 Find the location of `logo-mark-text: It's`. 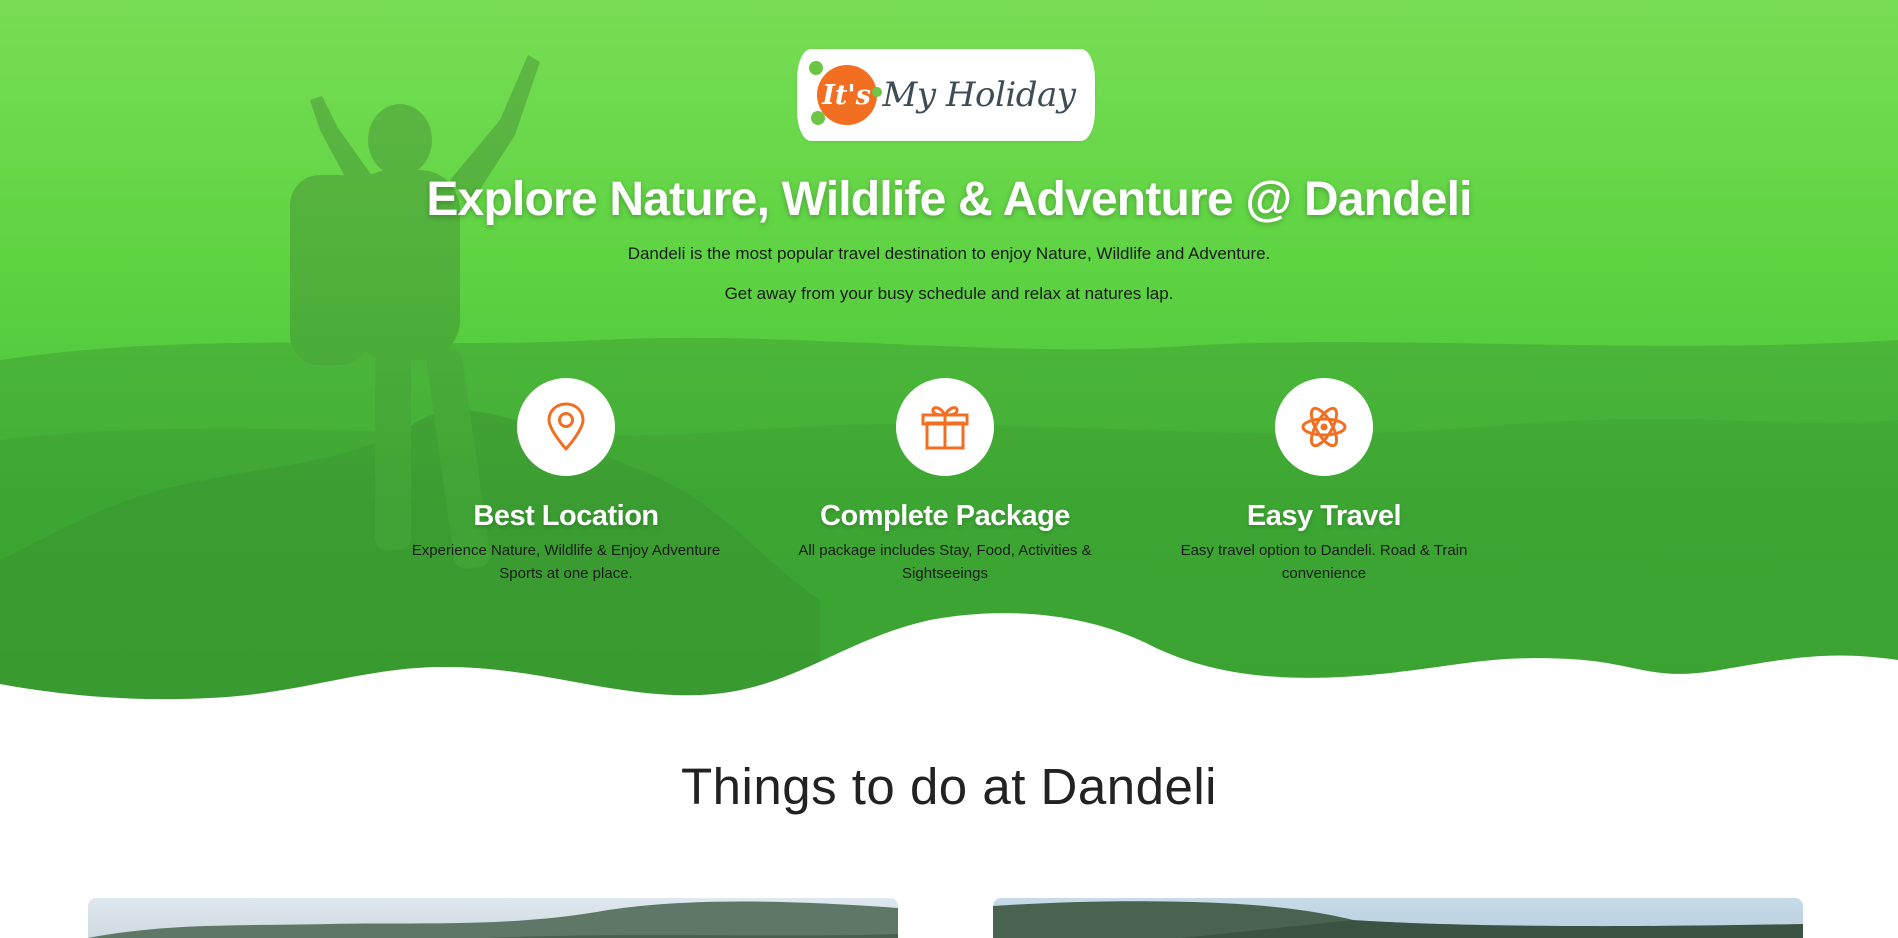

logo-mark-text: It's is located at coordinates (846, 95).